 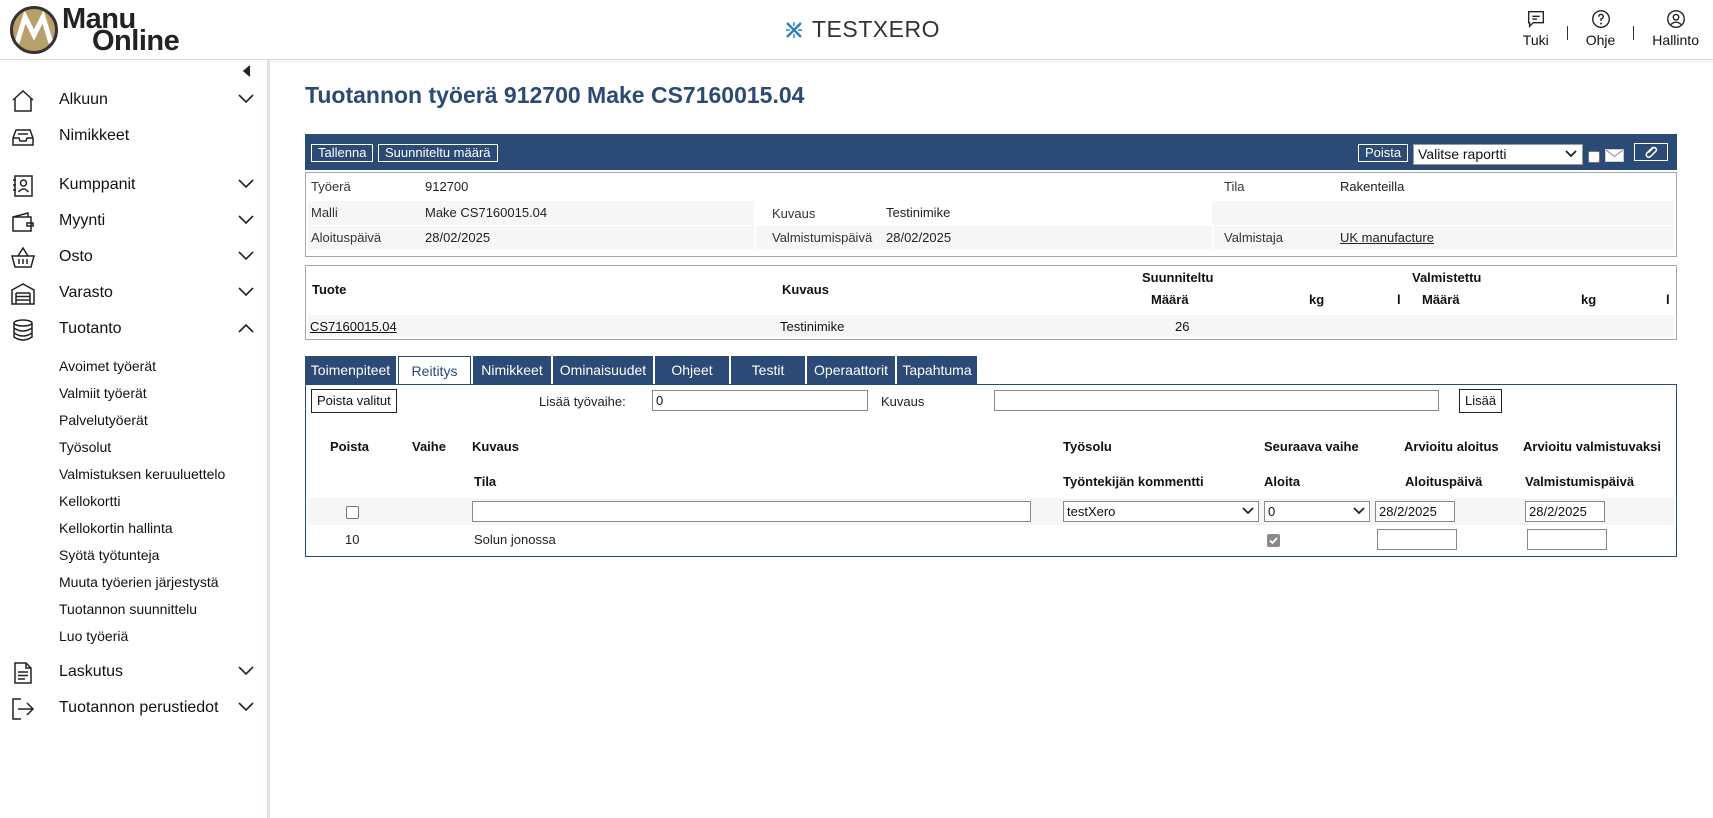 What do you see at coordinates (1317, 511) in the screenshot?
I see `next-phase-select: 0` at bounding box center [1317, 511].